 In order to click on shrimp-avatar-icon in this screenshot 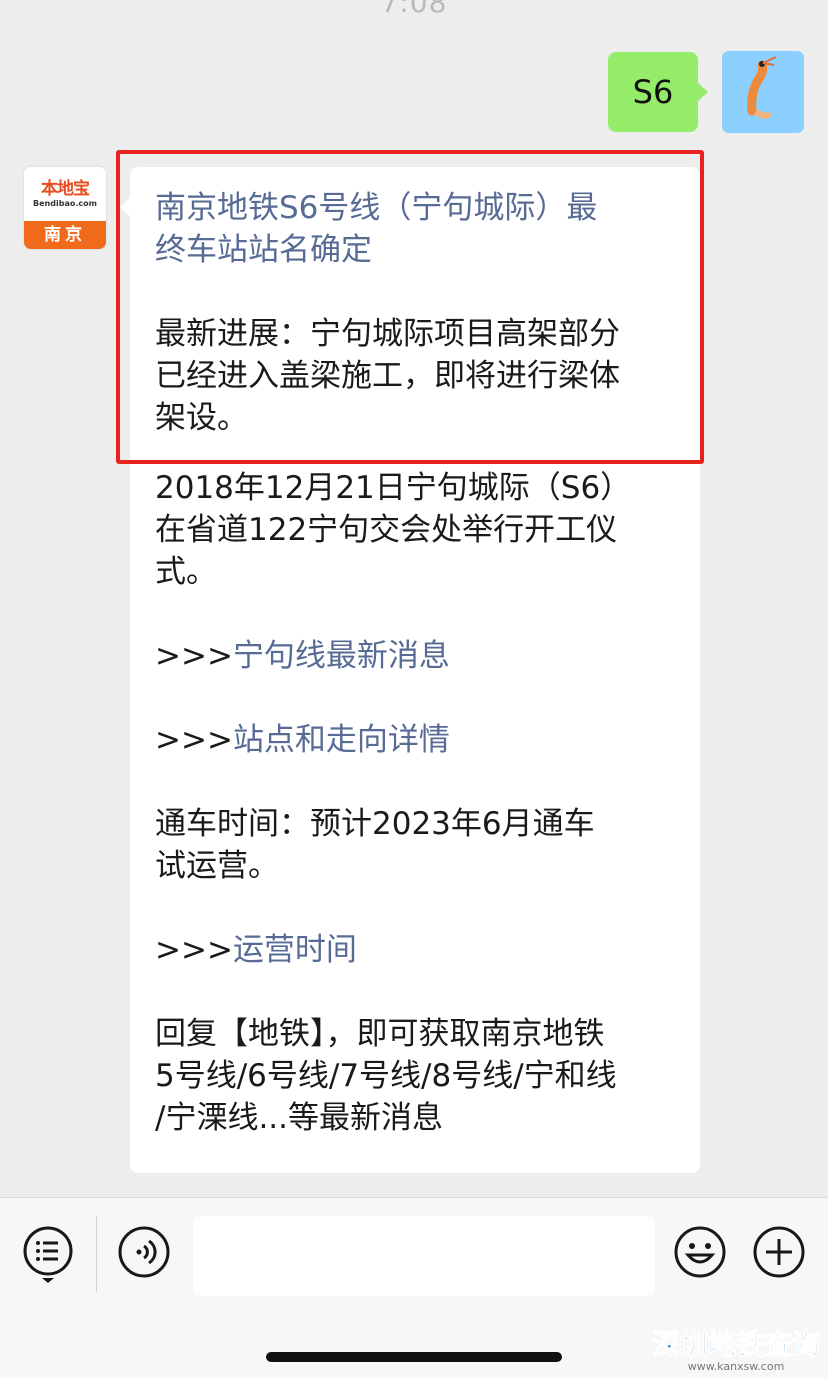, I will do `click(763, 92)`.